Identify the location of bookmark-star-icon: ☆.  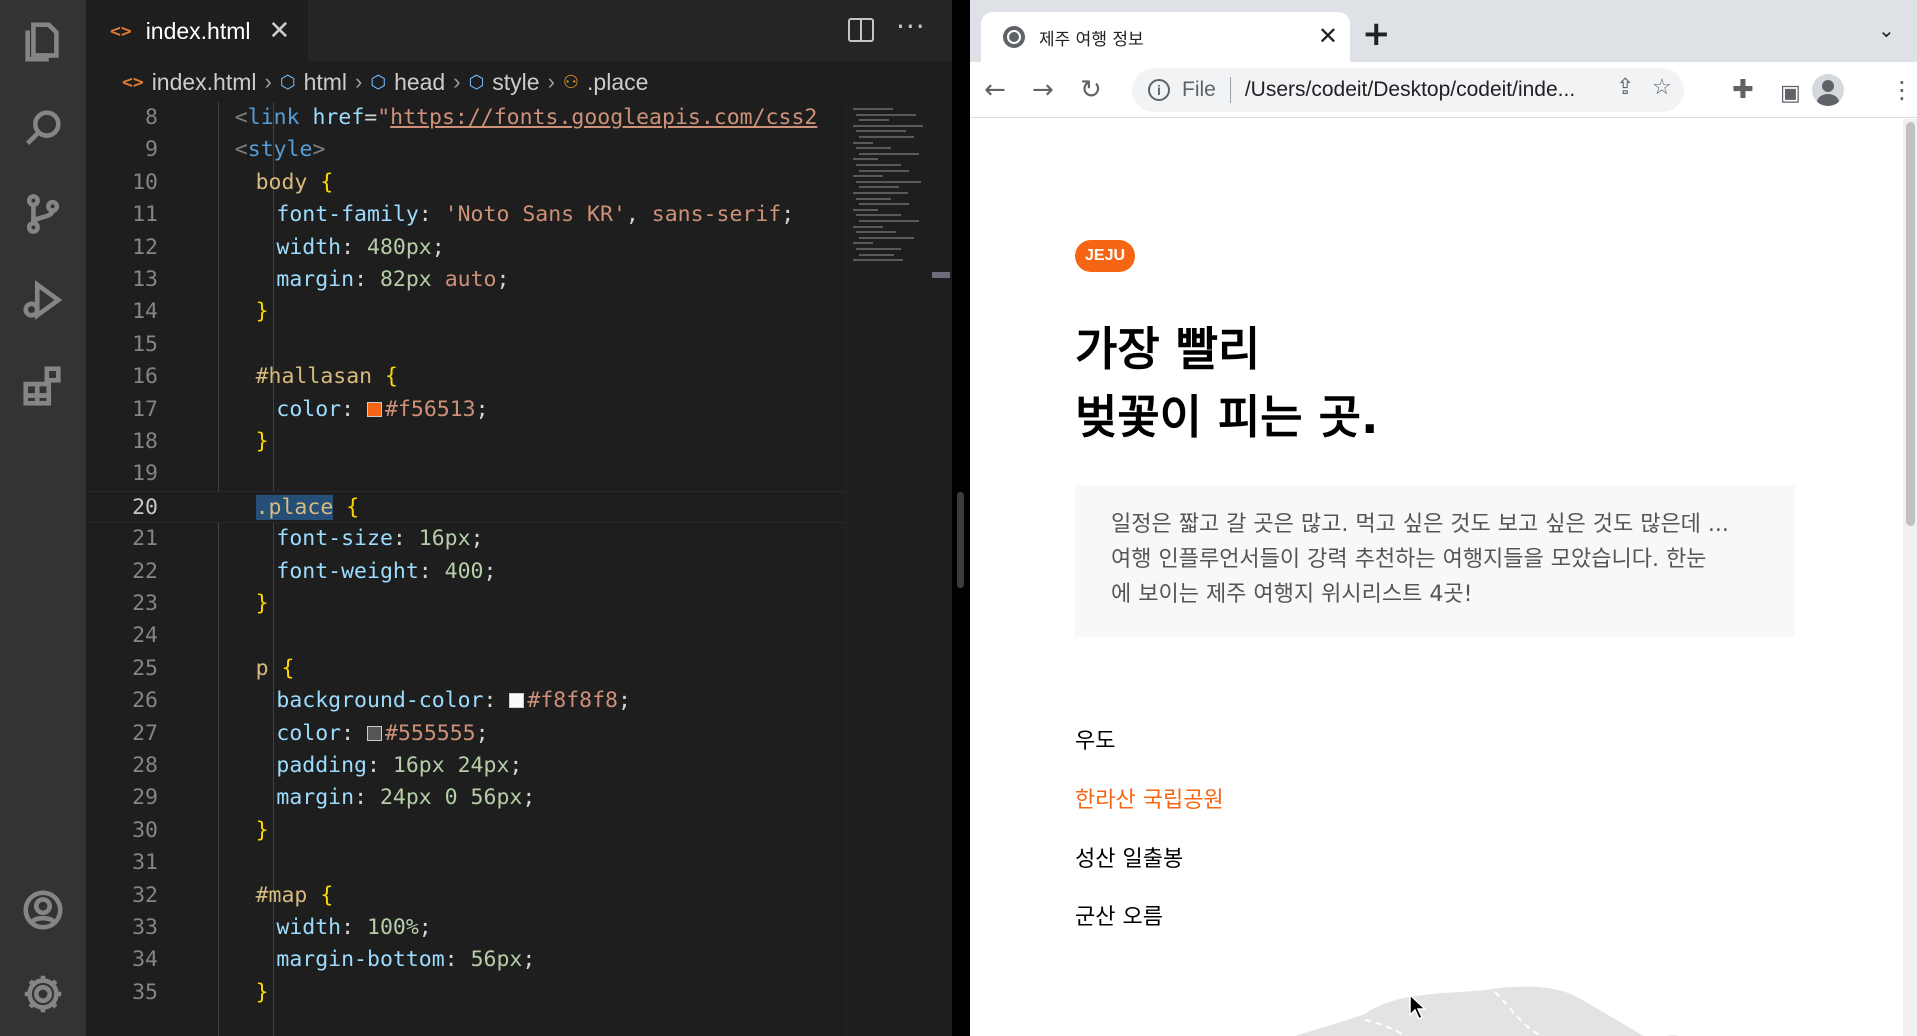
(1662, 87).